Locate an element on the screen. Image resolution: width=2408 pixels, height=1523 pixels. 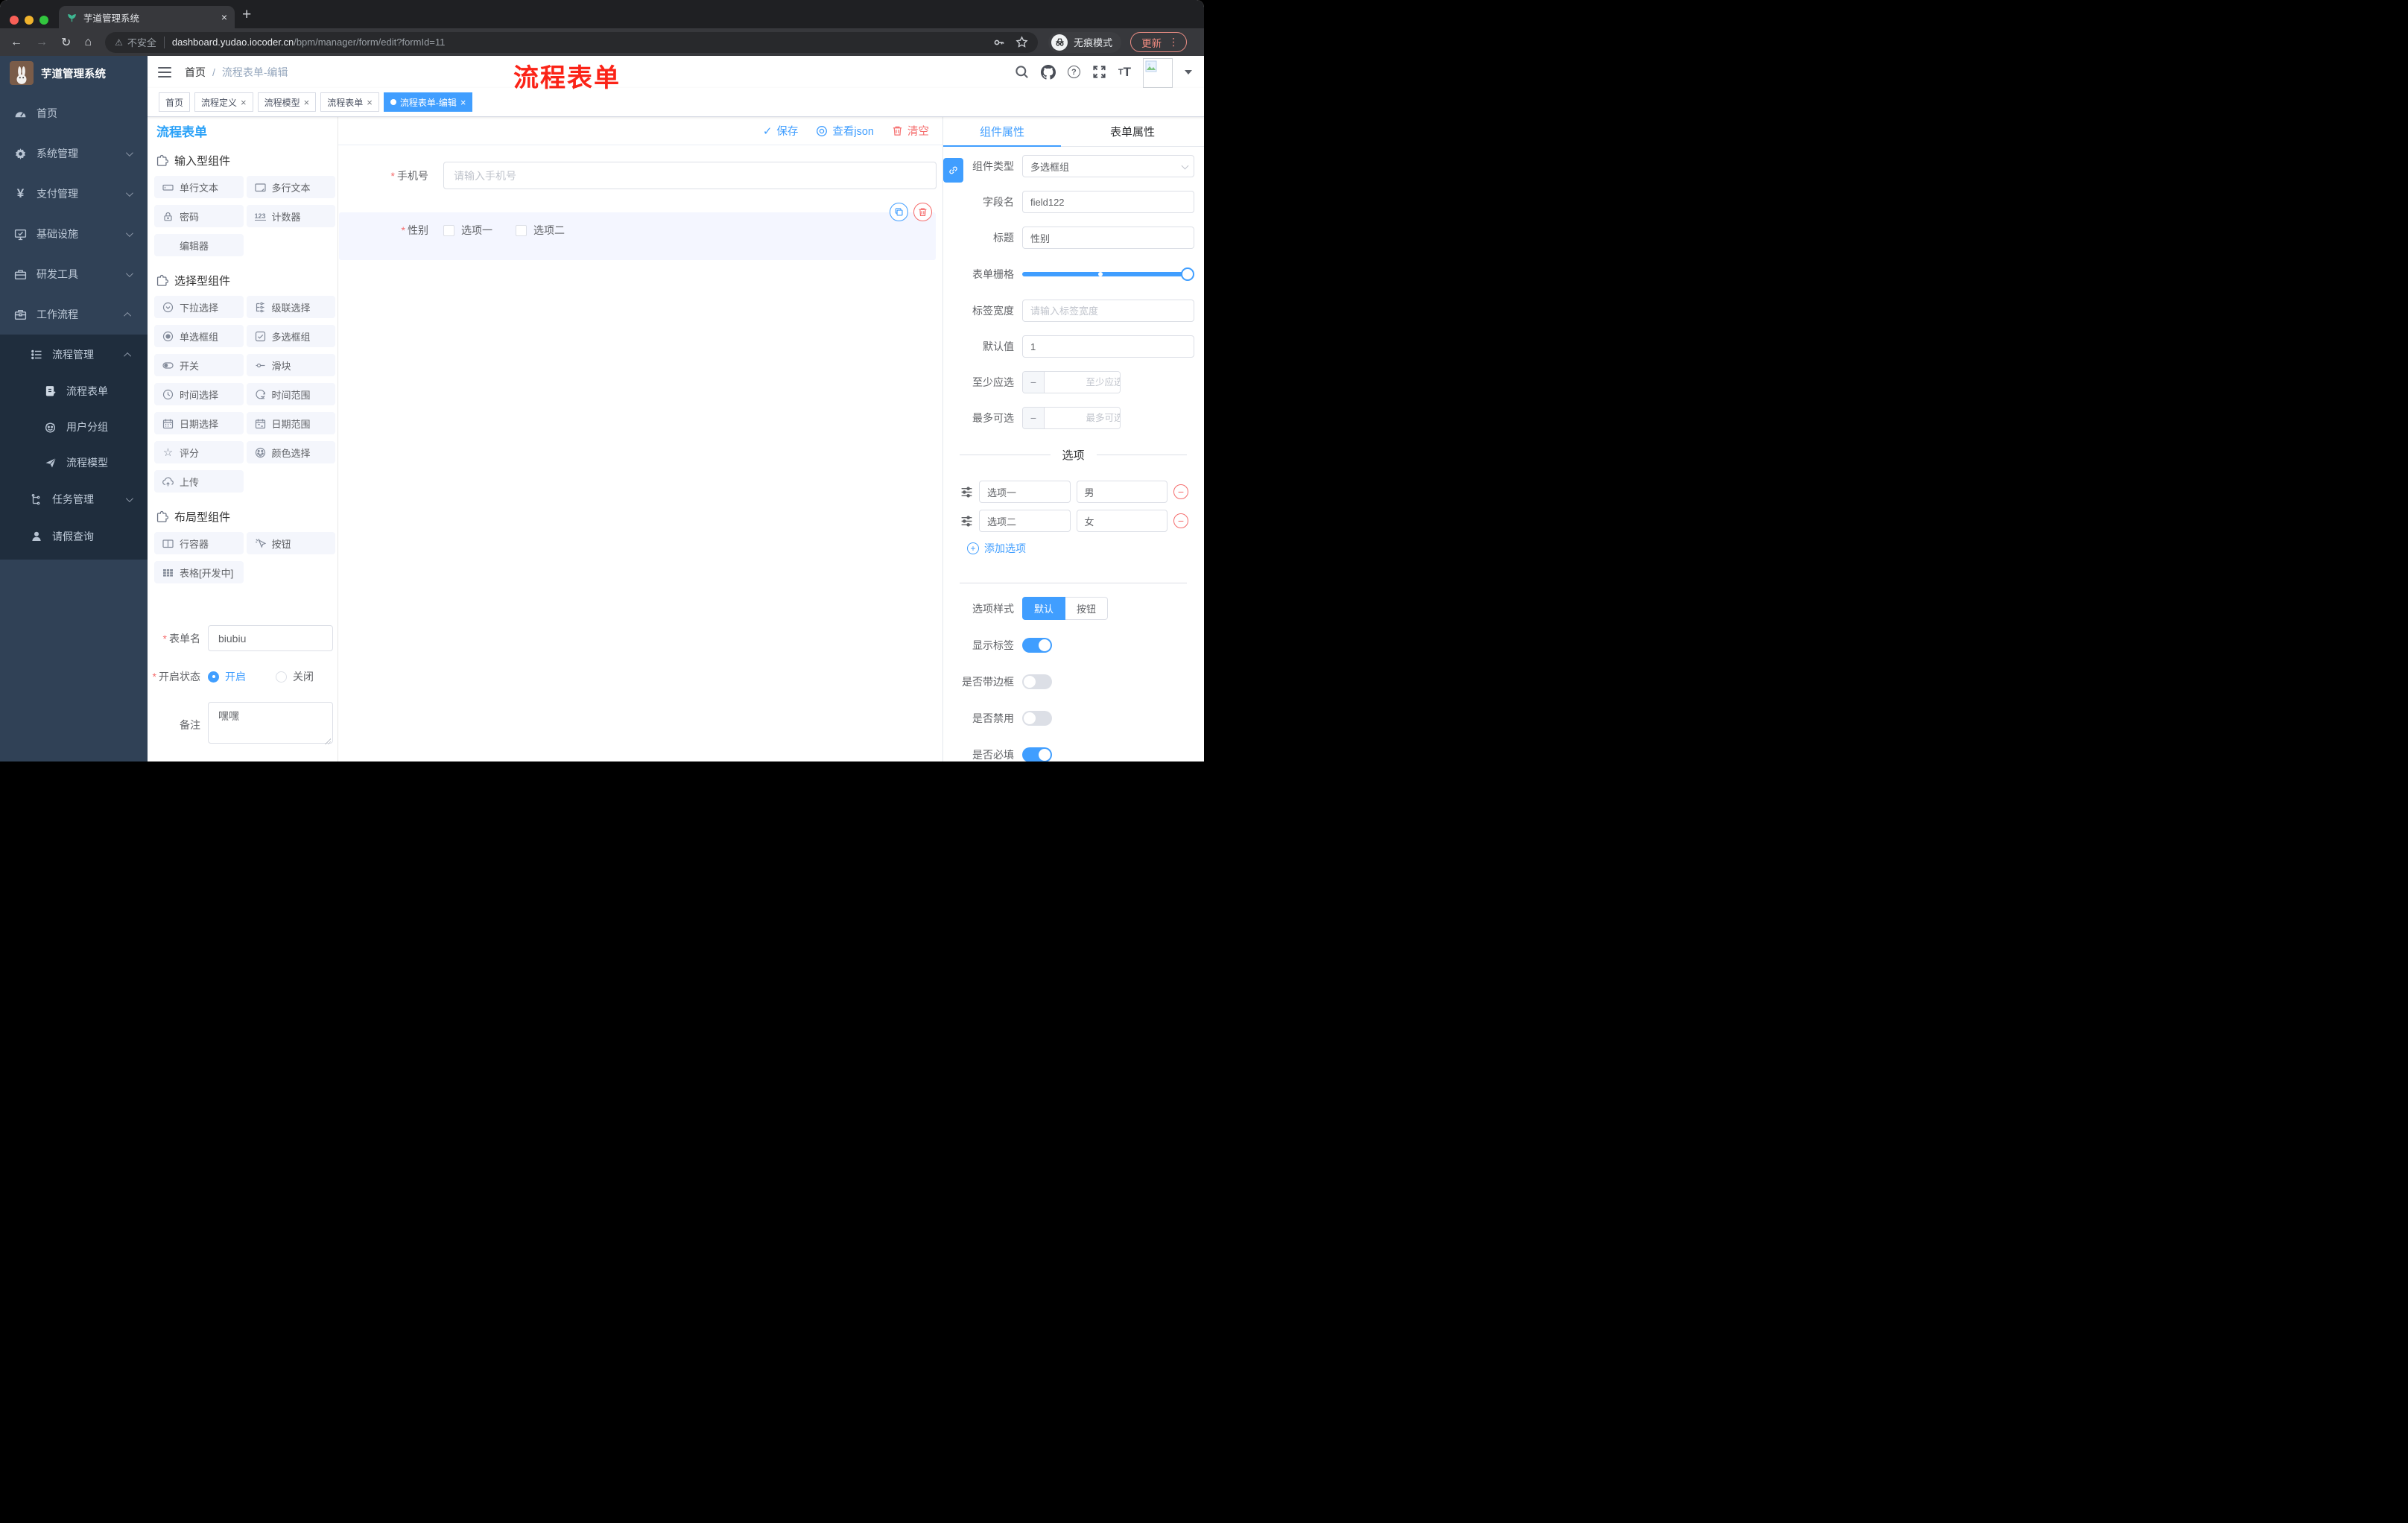
back-icon: ← is located at coordinates (16, 43).